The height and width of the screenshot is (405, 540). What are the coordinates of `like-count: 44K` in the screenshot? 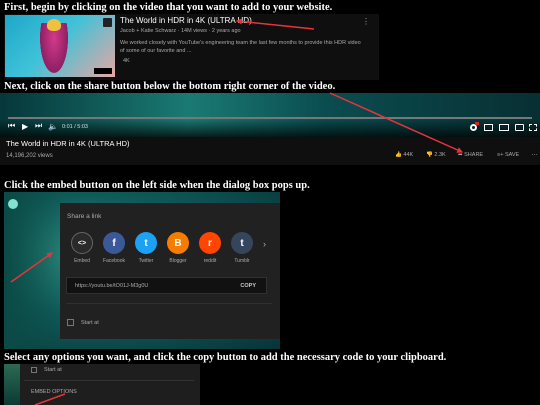 It's located at (408, 155).